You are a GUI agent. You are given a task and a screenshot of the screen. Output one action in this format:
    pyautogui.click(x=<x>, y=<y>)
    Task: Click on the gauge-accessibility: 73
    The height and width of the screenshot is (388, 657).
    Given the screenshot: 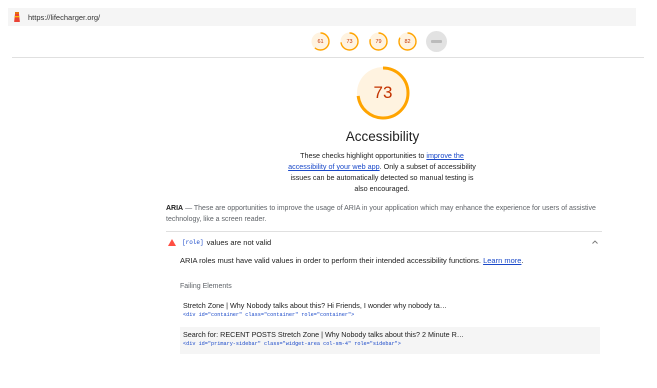 What is the action you would take?
    pyautogui.click(x=349, y=44)
    